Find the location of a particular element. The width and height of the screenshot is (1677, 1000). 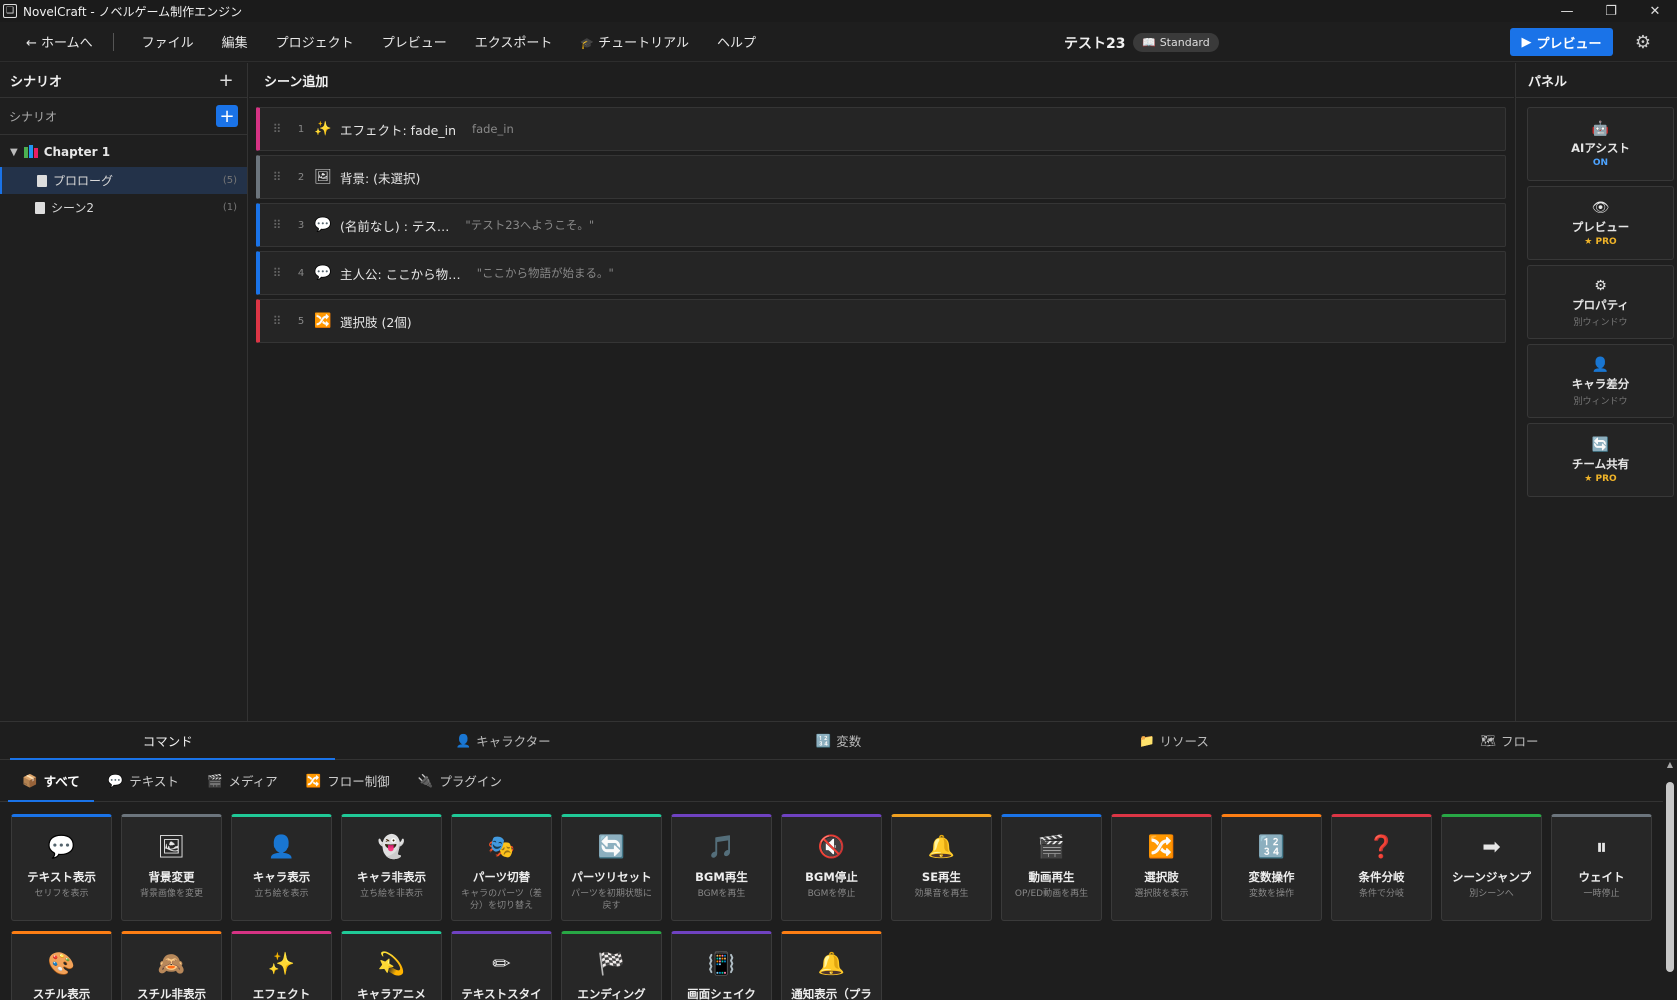

command-row: ⠿ 3 💬 (名前なし) : テス… "テスト23へようこそ。" is located at coordinates (881, 225).